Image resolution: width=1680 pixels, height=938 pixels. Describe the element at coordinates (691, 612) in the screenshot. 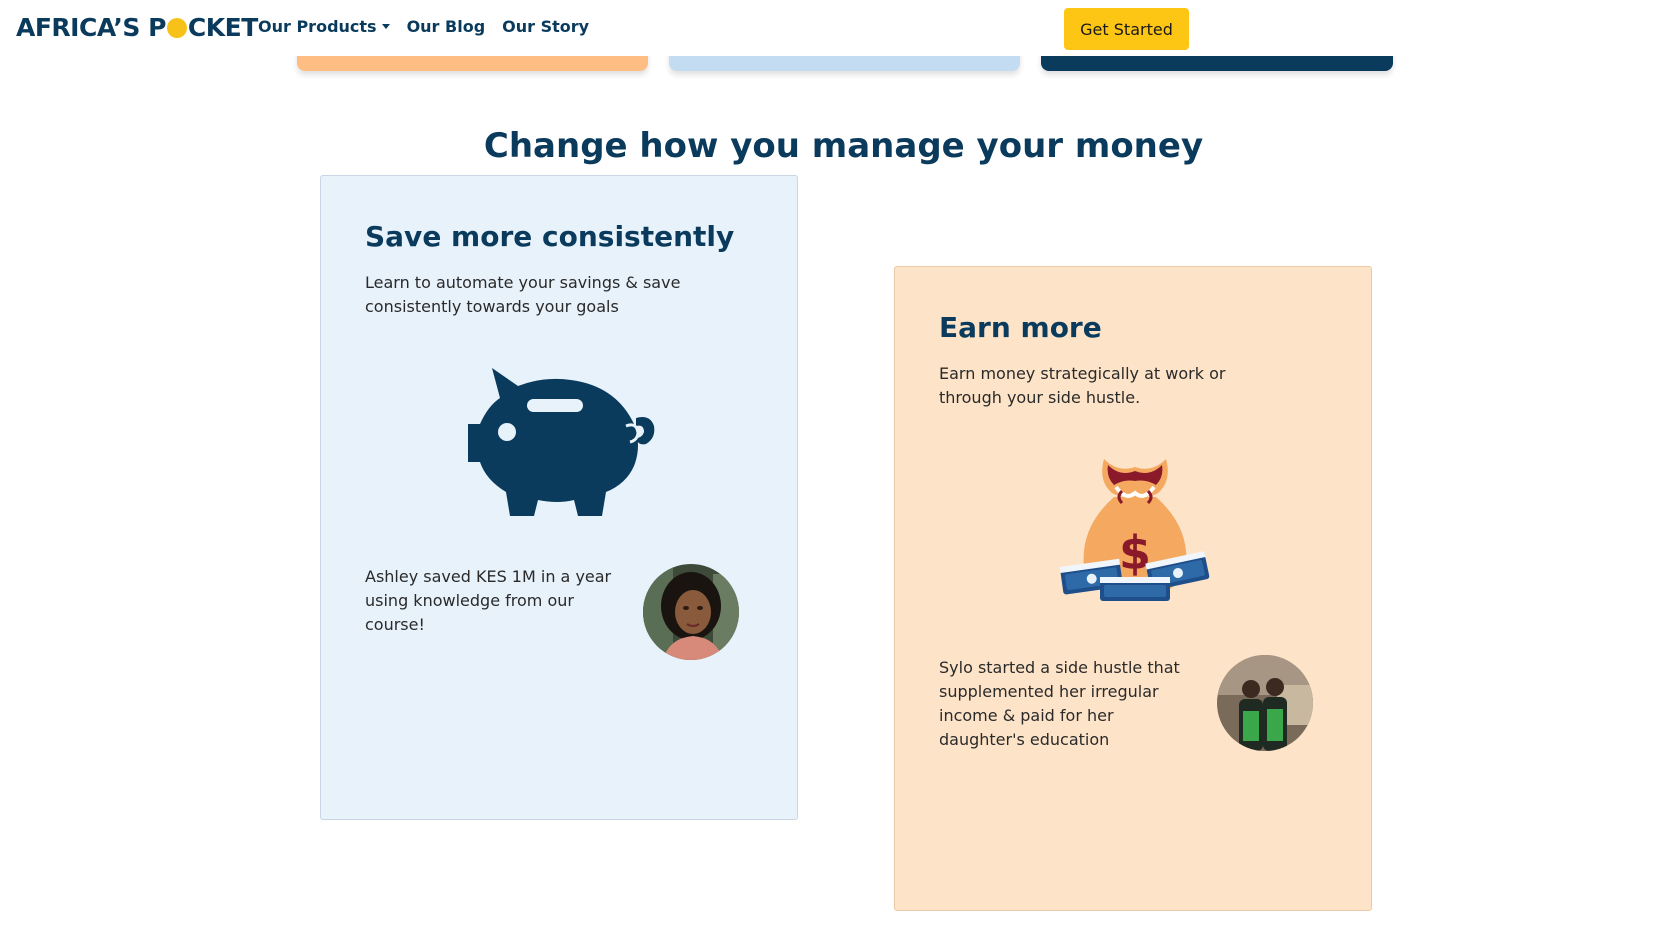

I see `avatar-ashley` at that location.